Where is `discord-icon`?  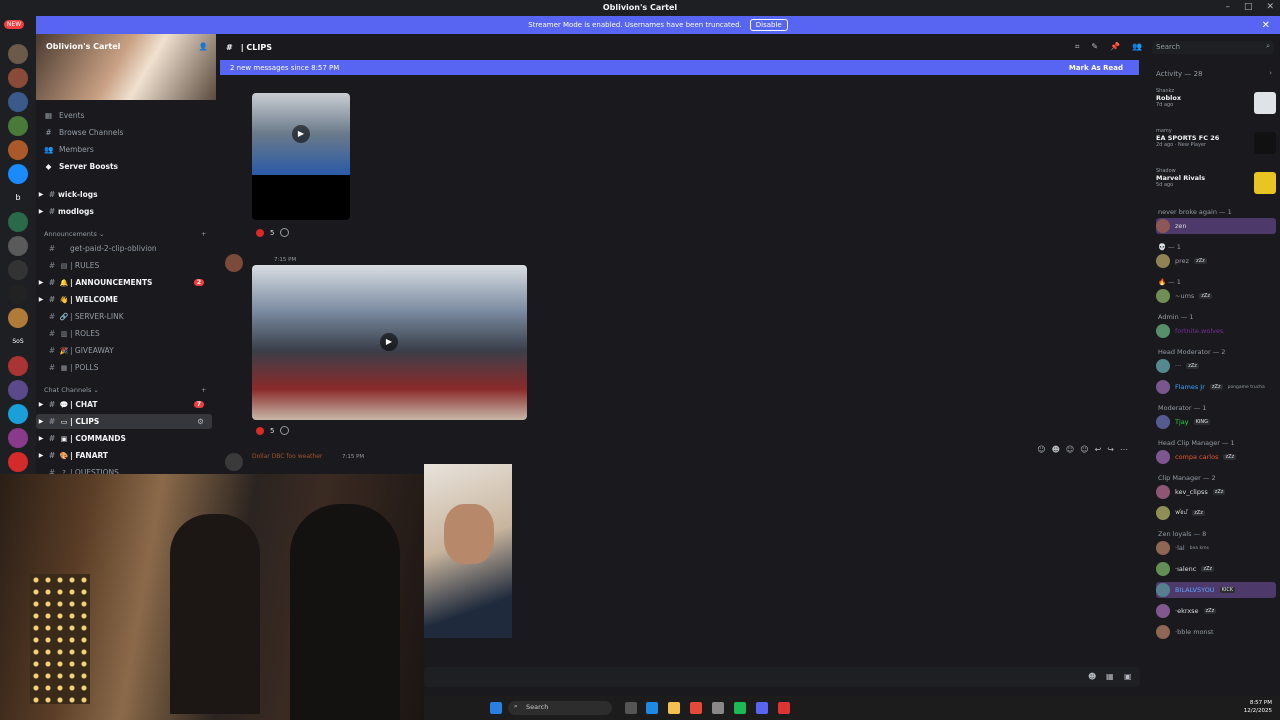
discord-icon is located at coordinates (762, 708).